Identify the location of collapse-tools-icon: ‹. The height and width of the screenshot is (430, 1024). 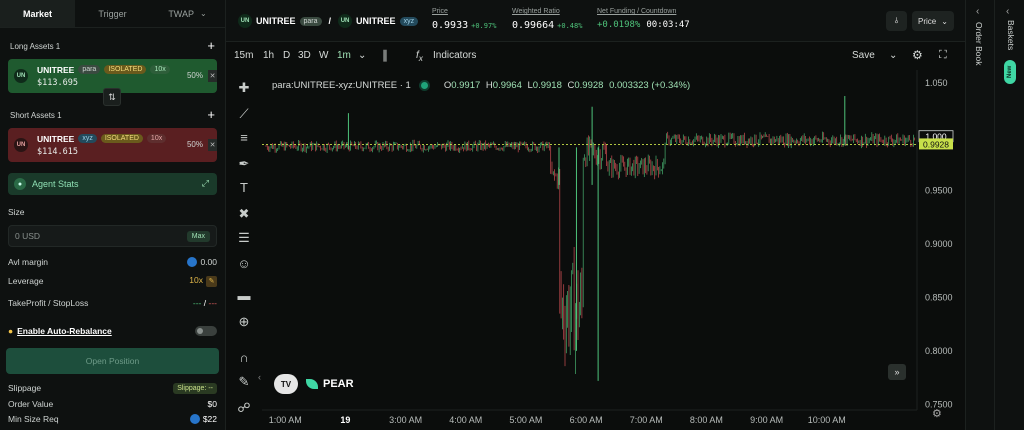
(259, 377).